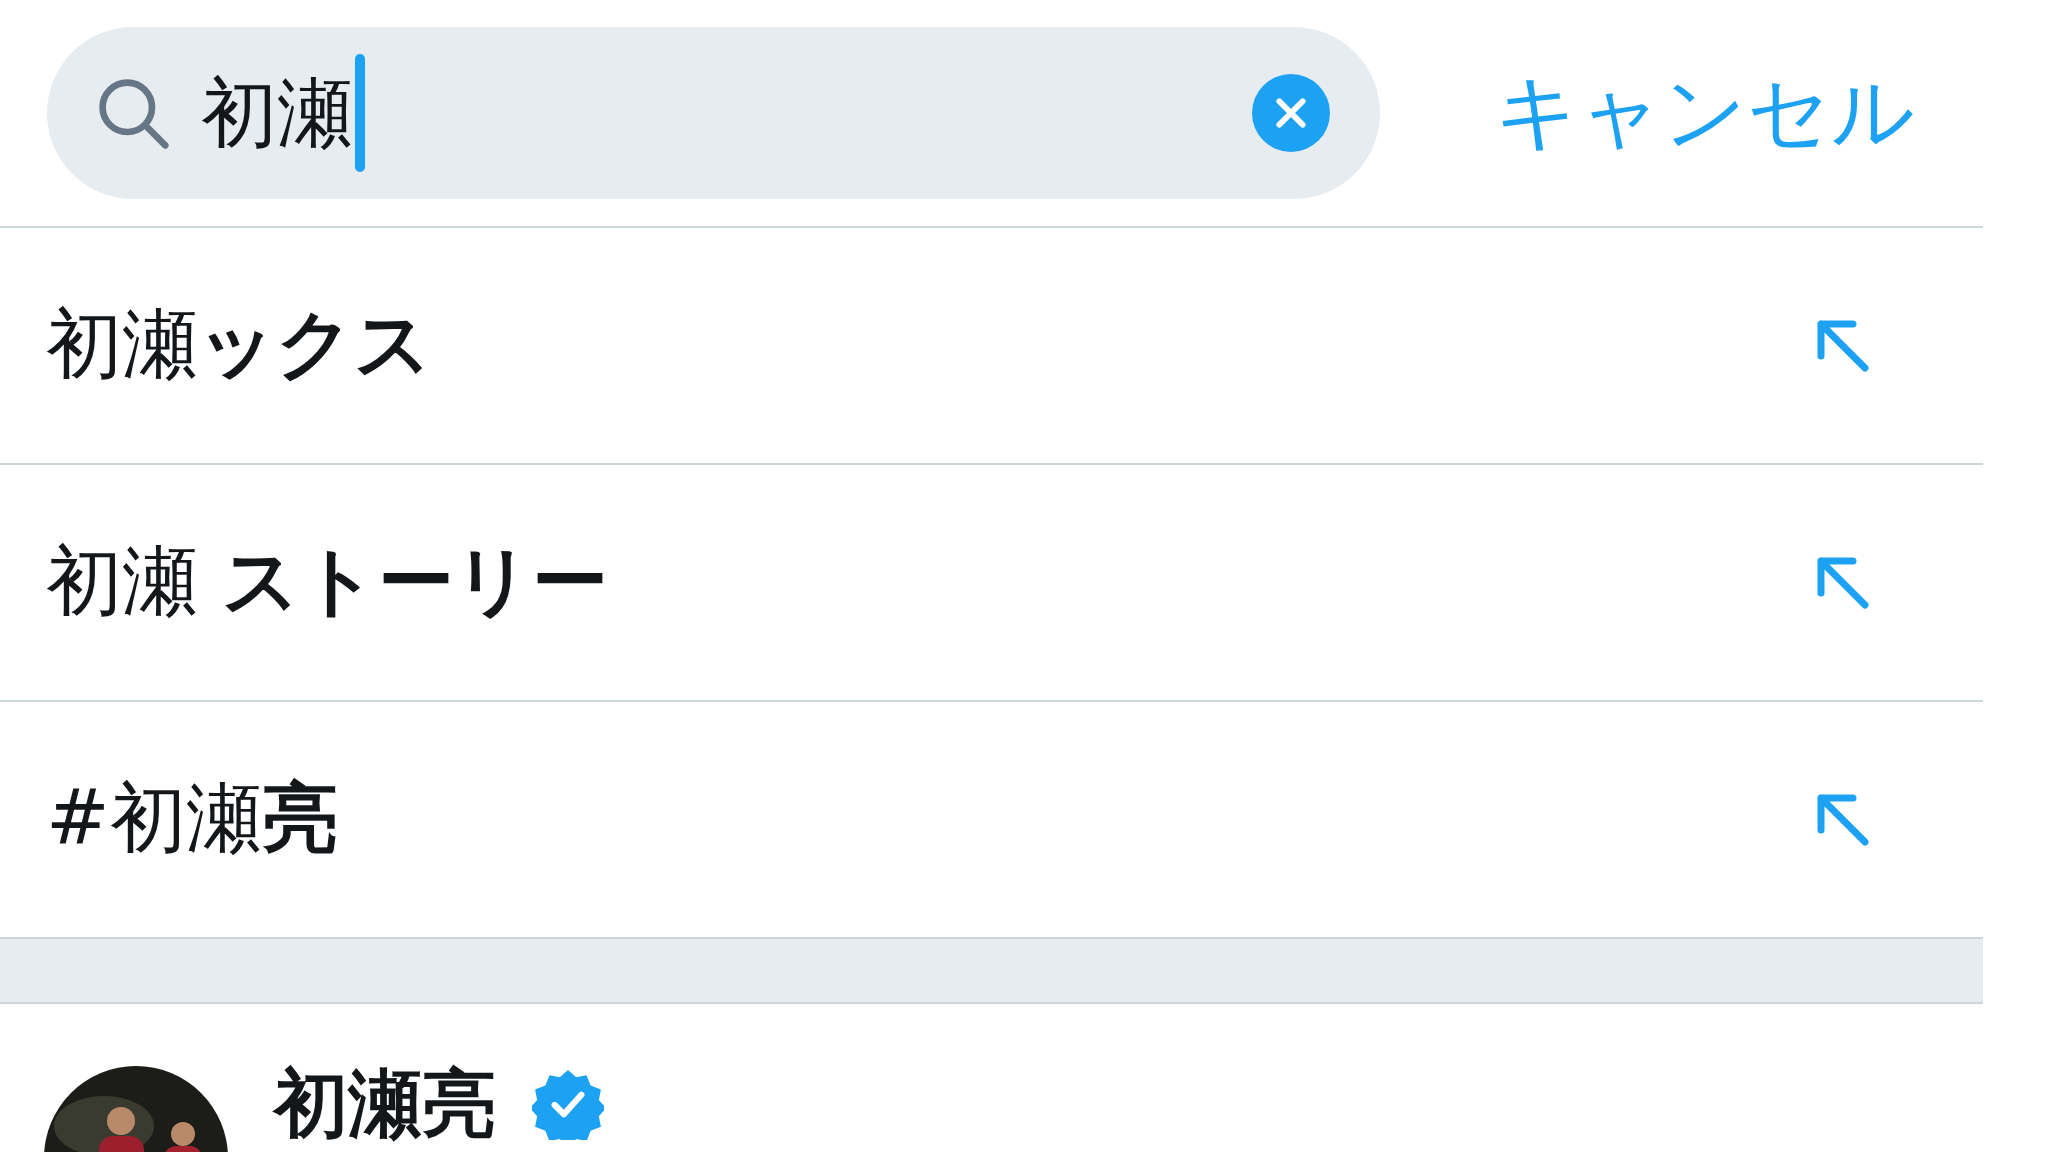 The height and width of the screenshot is (1152, 2048). What do you see at coordinates (385, 1103) in the screenshot?
I see `user-name: 初瀬亮` at bounding box center [385, 1103].